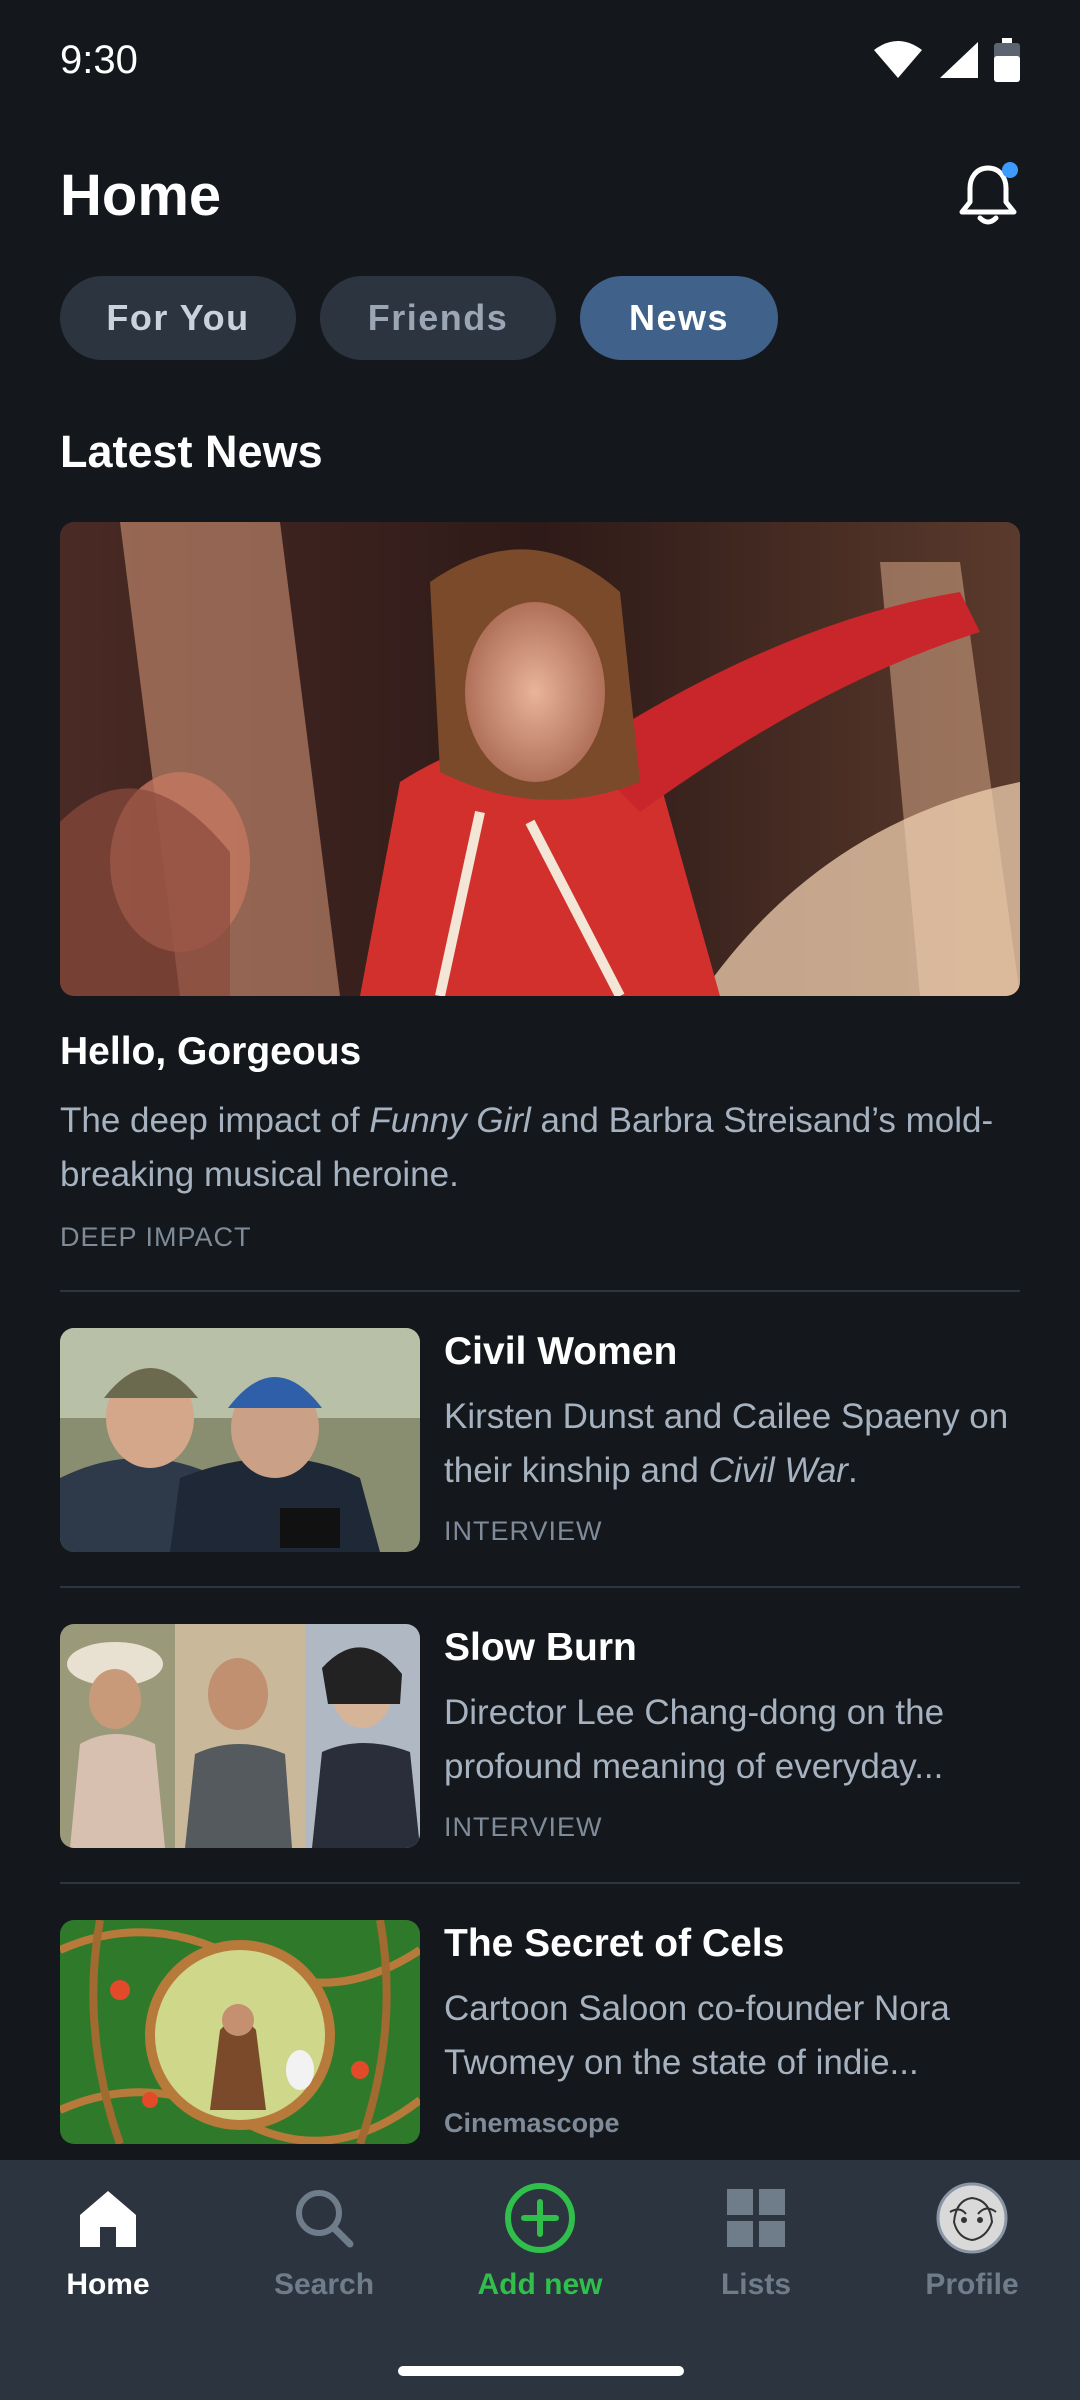  Describe the element at coordinates (540, 2218) in the screenshot. I see `add-circle-icon` at that location.